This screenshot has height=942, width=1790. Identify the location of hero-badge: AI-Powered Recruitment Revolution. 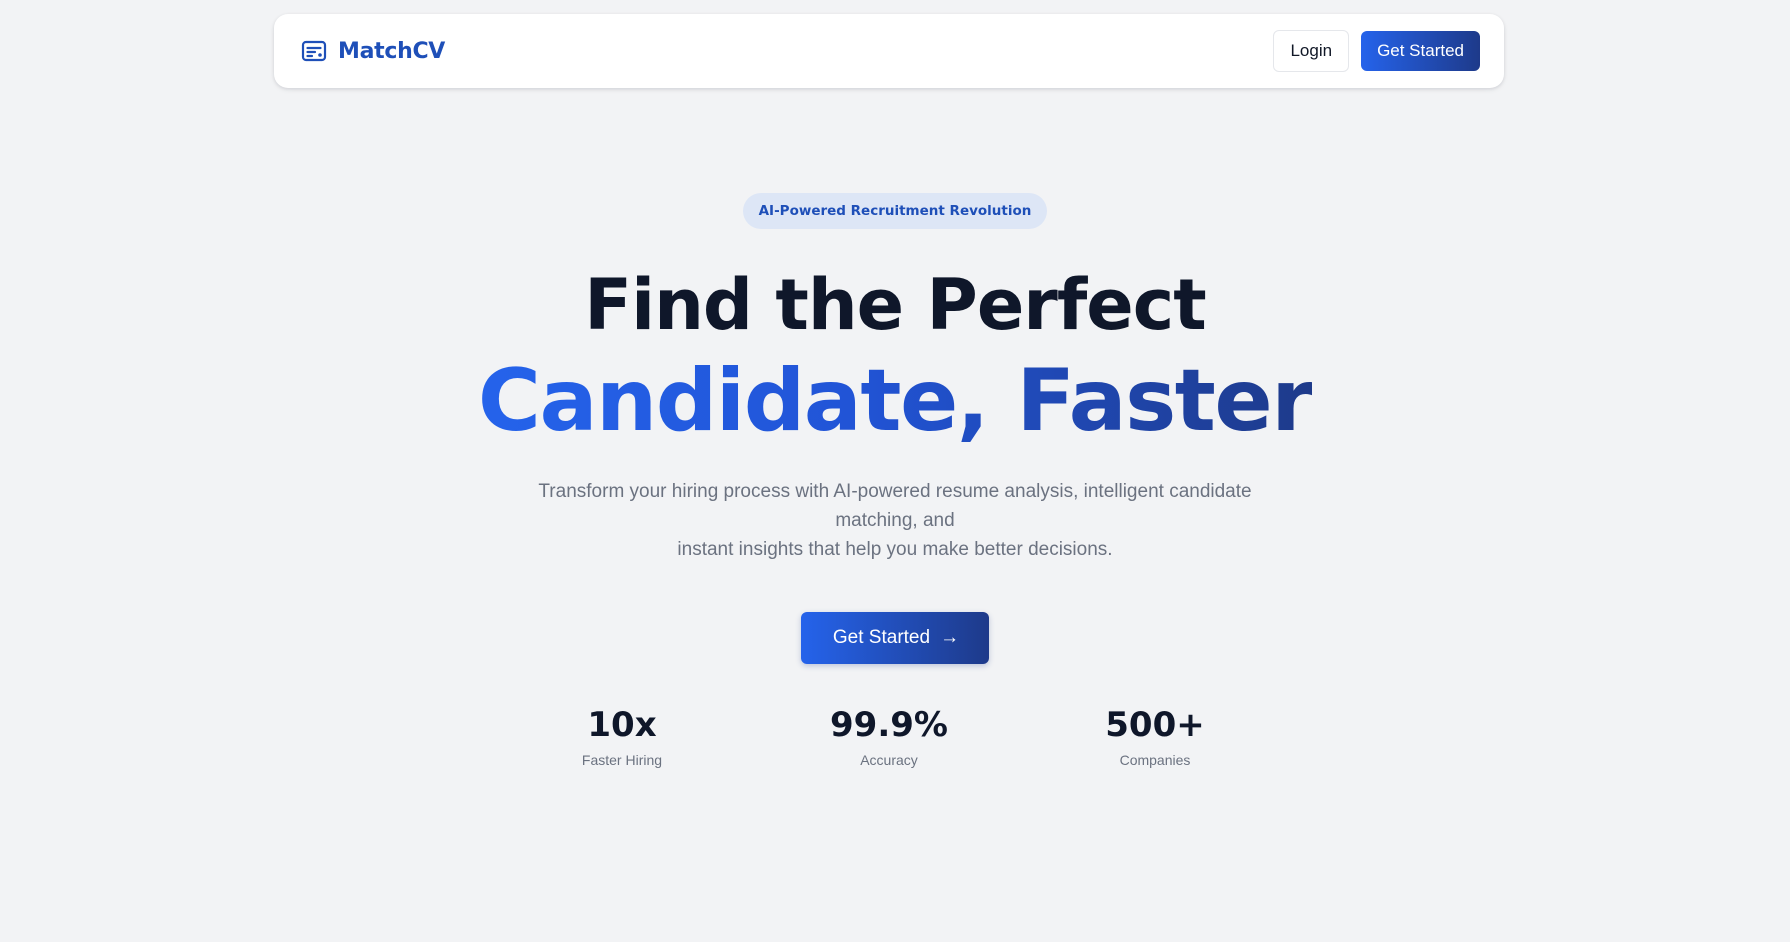
(895, 211).